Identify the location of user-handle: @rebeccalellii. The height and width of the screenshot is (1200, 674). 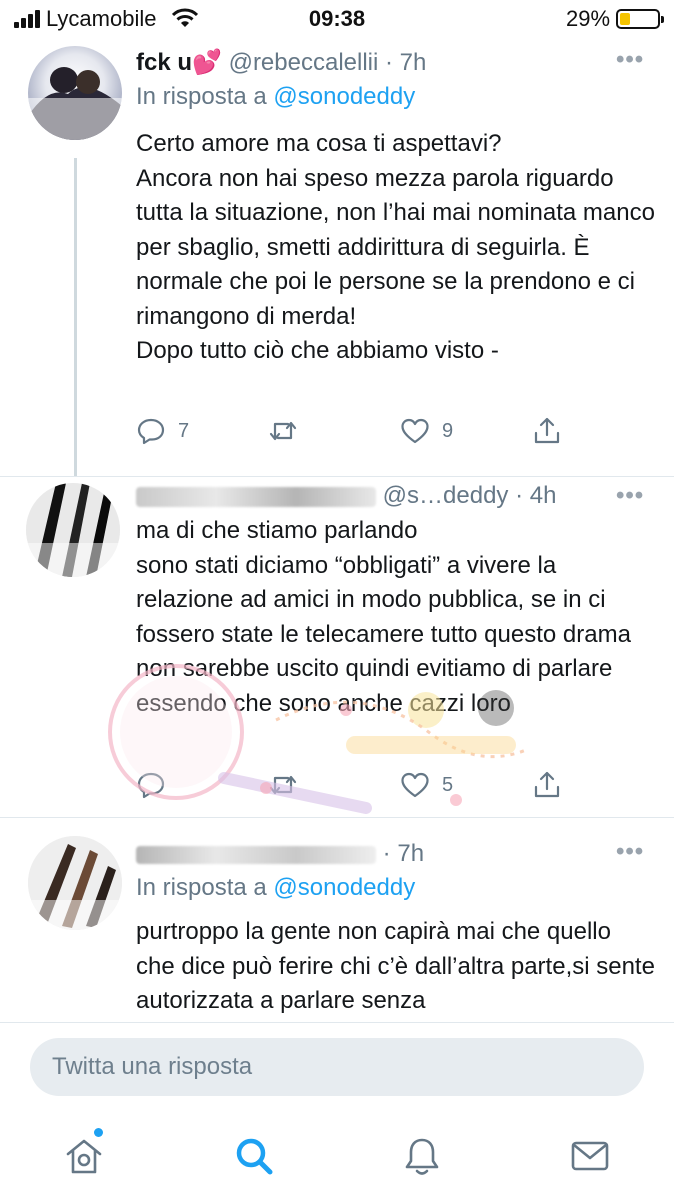
(304, 62).